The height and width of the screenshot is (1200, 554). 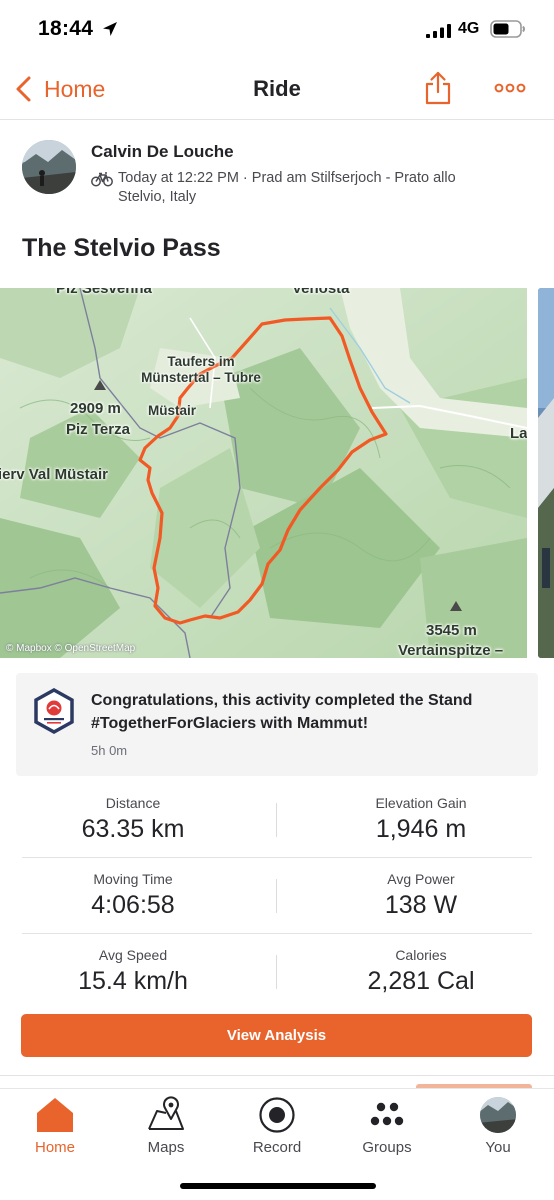 I want to click on activity-title: The Stelvio Pass, so click(x=121, y=248).